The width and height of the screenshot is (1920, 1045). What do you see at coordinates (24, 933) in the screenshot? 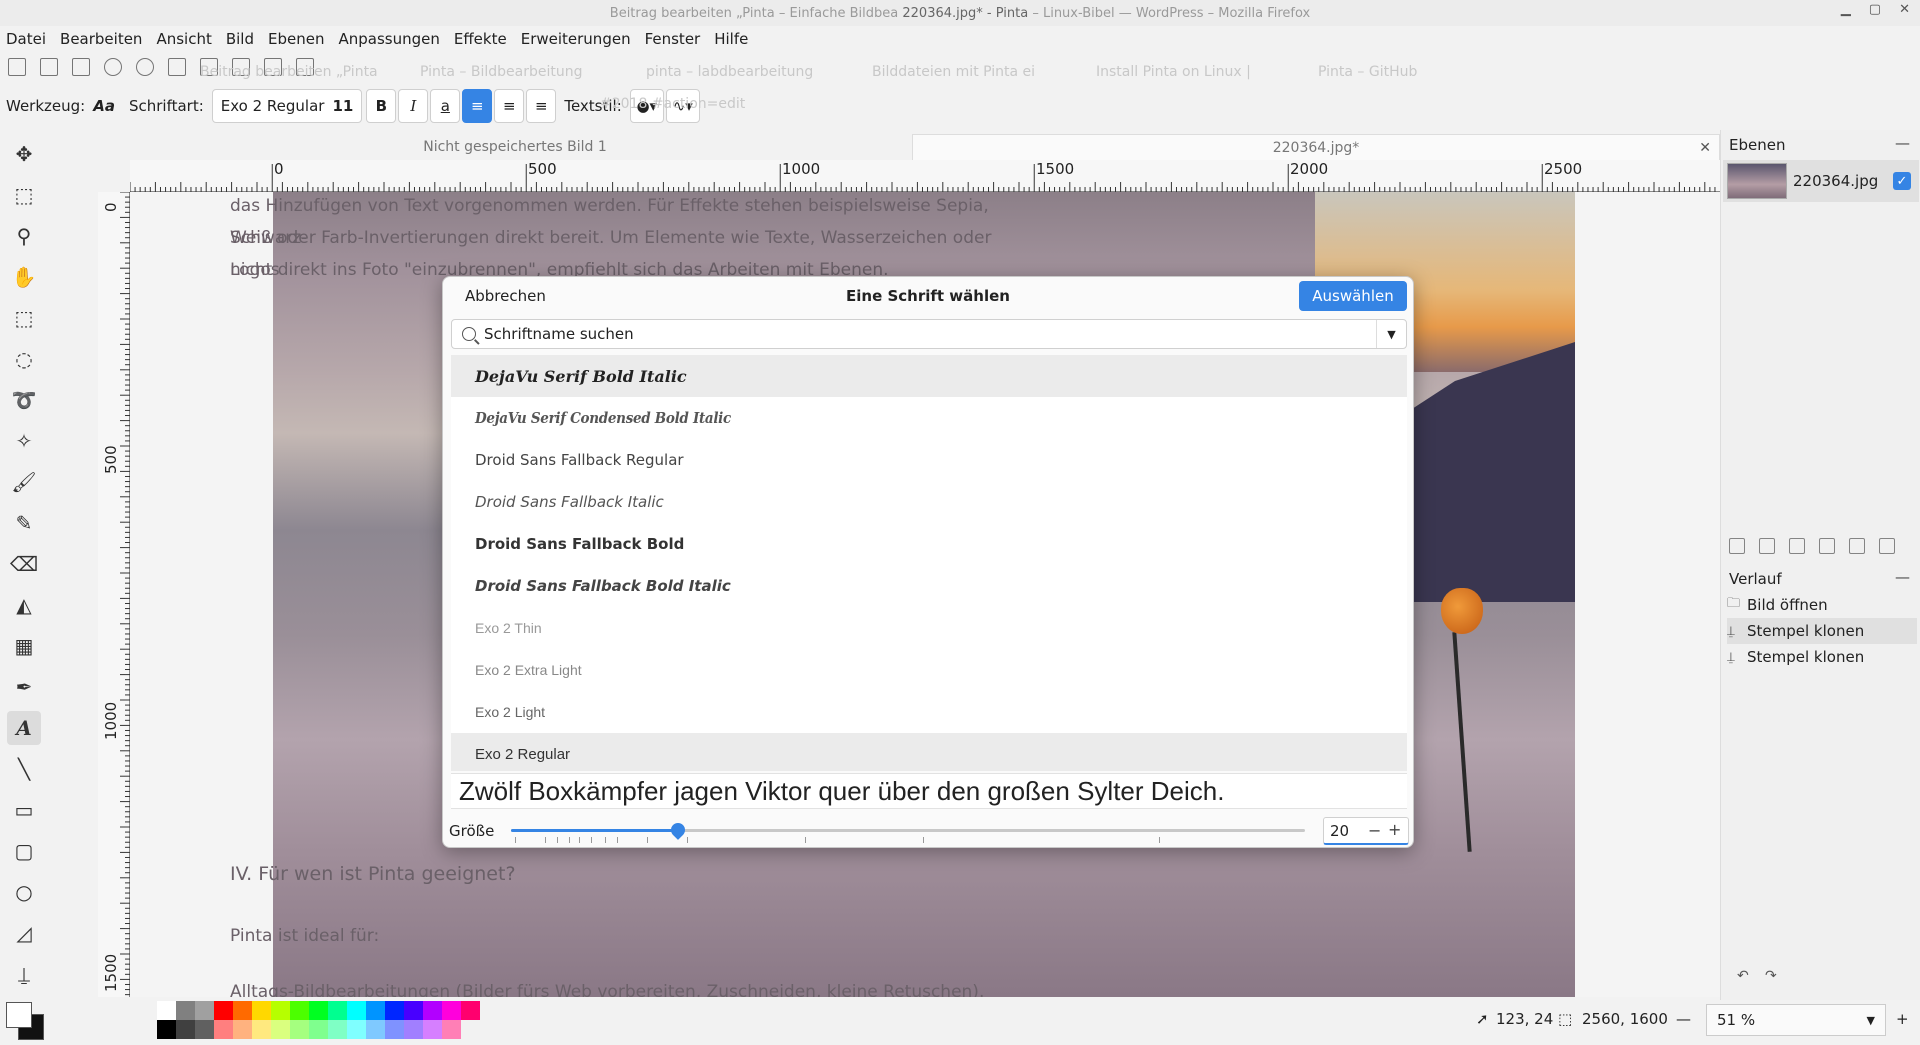
I see `freeform-shape-tool-icon: ◿` at bounding box center [24, 933].